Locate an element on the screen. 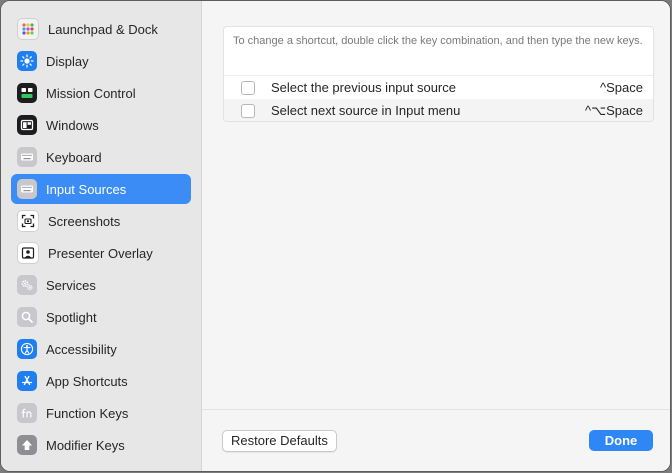  sidebar-item-label: Mission Control is located at coordinates (91, 93).